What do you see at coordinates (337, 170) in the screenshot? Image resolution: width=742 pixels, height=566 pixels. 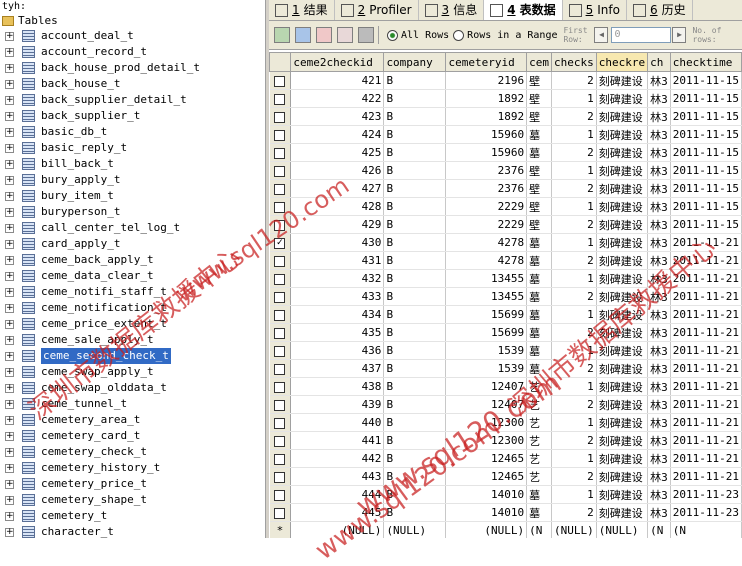 I see `cell-ceme2checkid: 426` at bounding box center [337, 170].